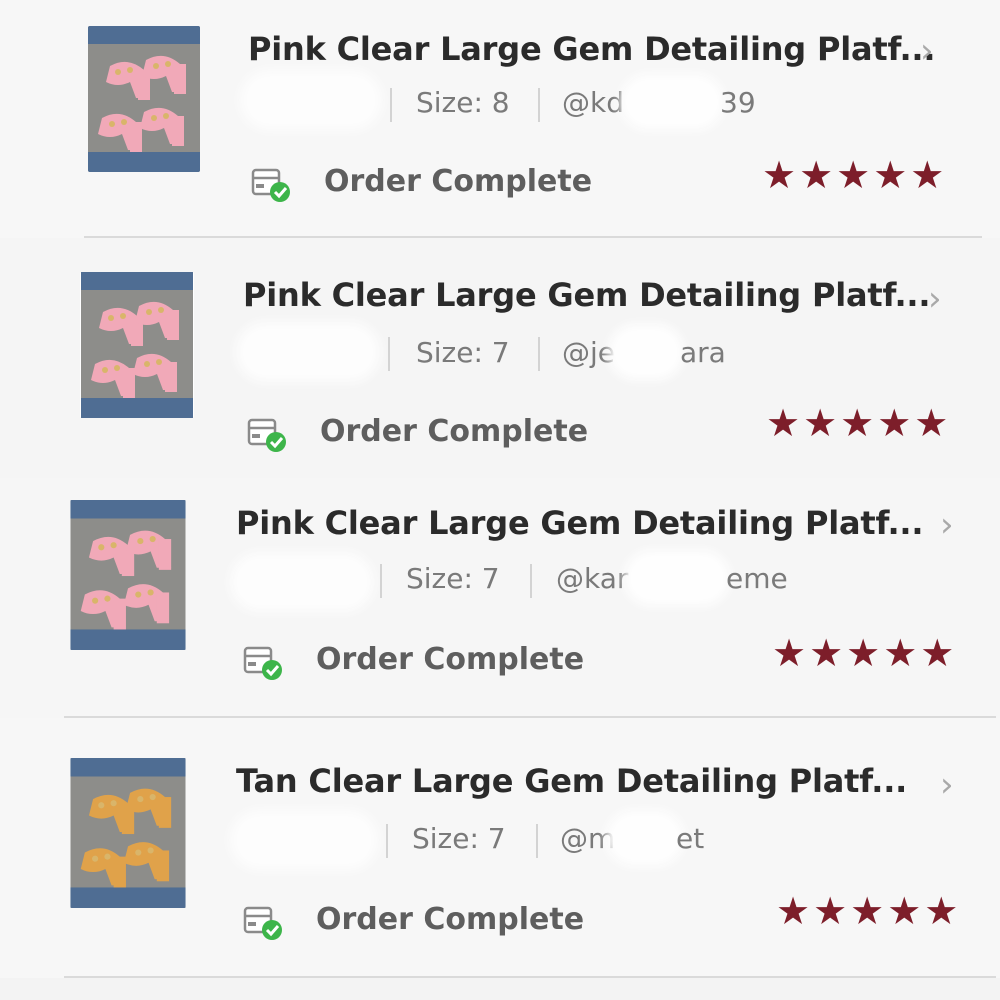 This screenshot has height=1000, width=1000. What do you see at coordinates (530, 977) in the screenshot?
I see `row-divider` at bounding box center [530, 977].